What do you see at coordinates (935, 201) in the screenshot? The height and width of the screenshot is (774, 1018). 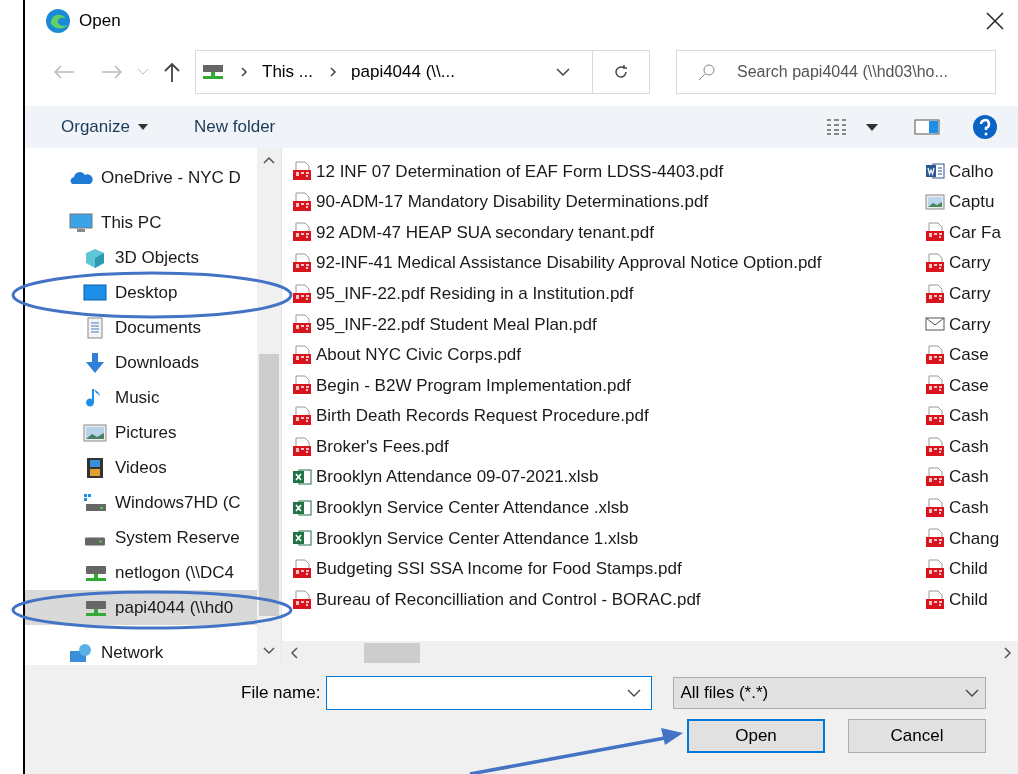 I see `image-file-icon` at bounding box center [935, 201].